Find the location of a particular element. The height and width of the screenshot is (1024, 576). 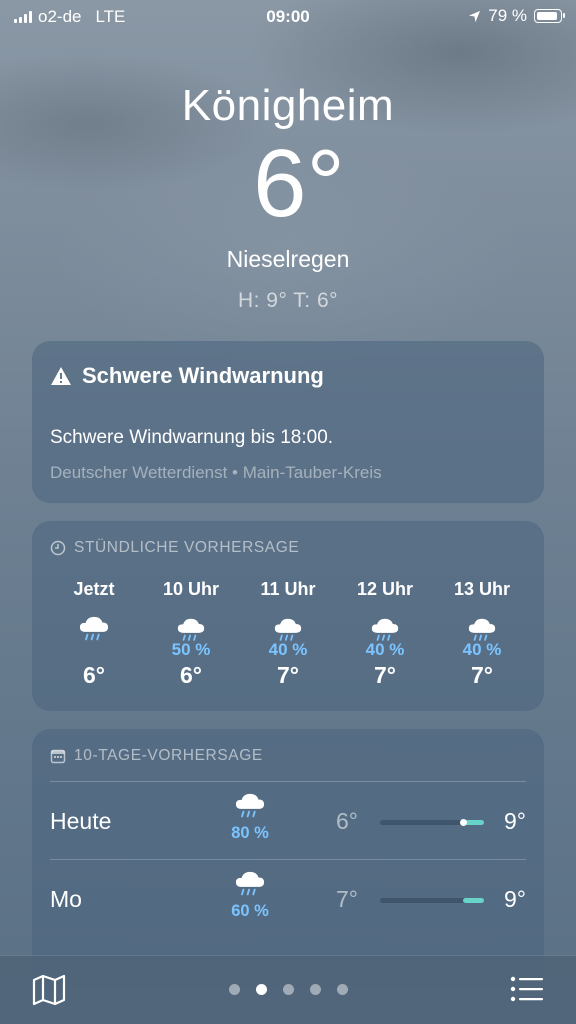

hourly-item: 11 Uhr 40 % 7° is located at coordinates (288, 634).